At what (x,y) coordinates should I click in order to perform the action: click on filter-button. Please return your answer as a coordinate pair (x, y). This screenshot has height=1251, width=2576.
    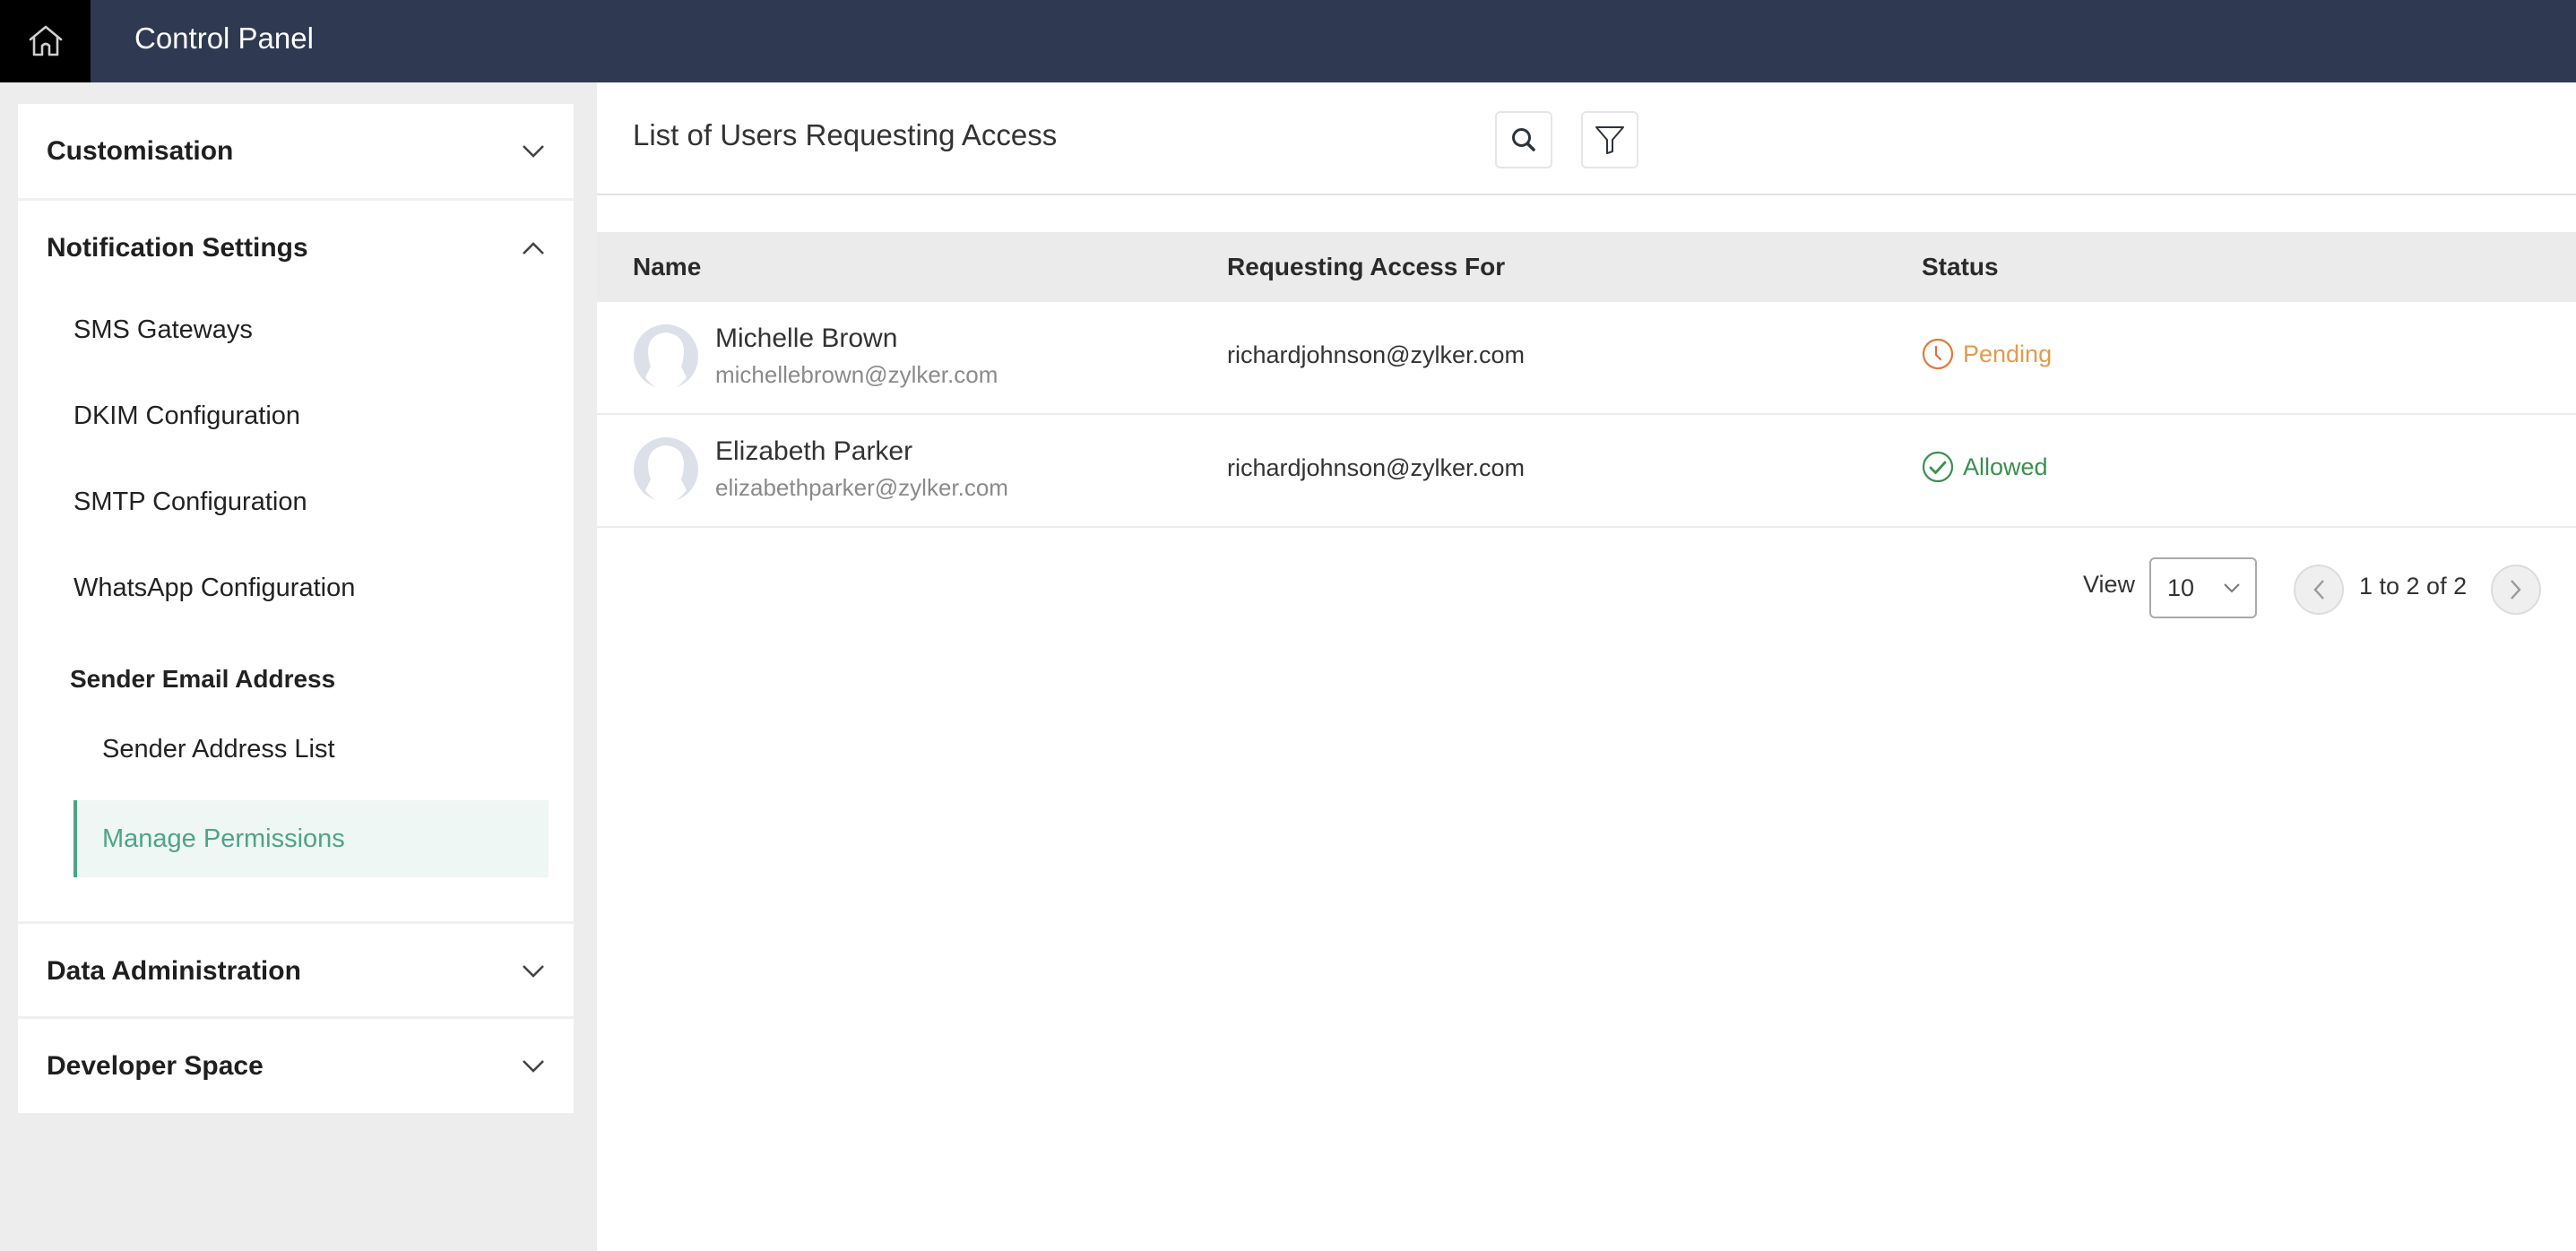
    Looking at the image, I should click on (1609, 139).